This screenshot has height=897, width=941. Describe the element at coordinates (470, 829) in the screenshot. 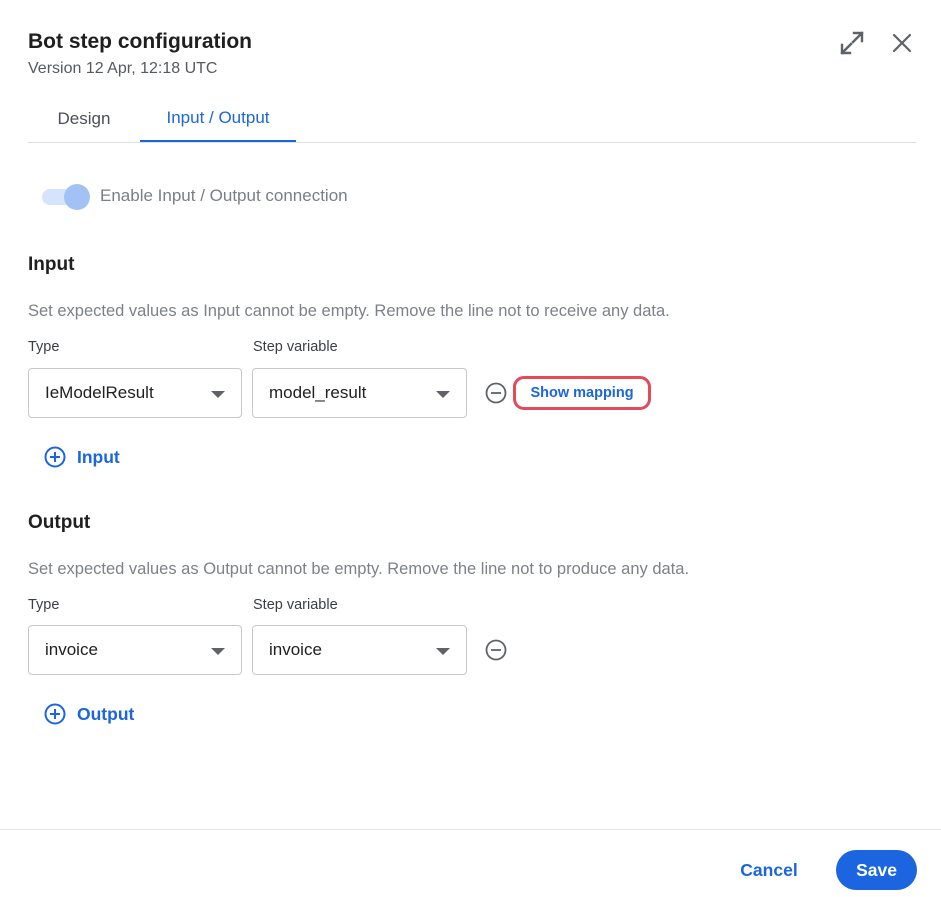

I see `footer-divider` at that location.